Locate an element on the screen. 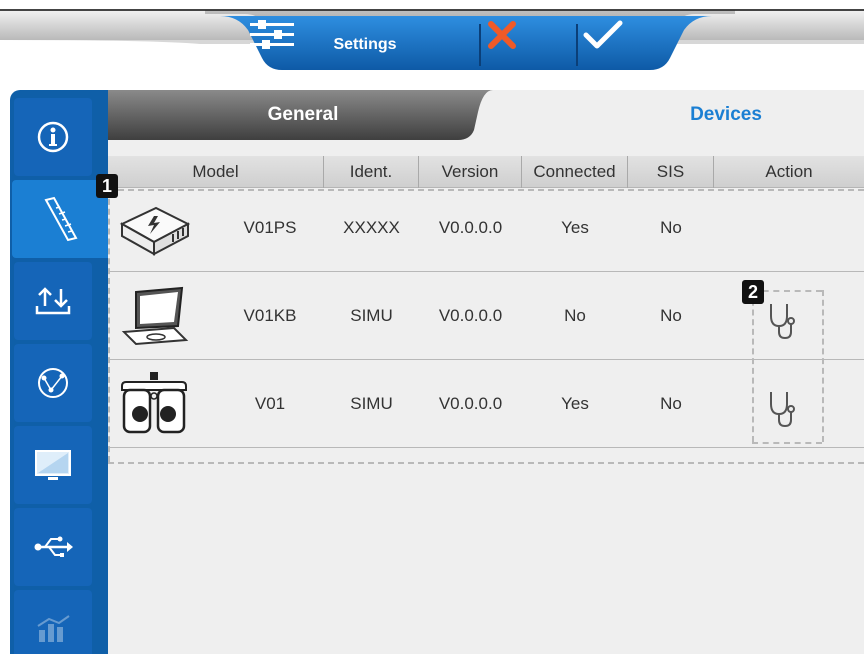  ruler-icon is located at coordinates (61, 219).